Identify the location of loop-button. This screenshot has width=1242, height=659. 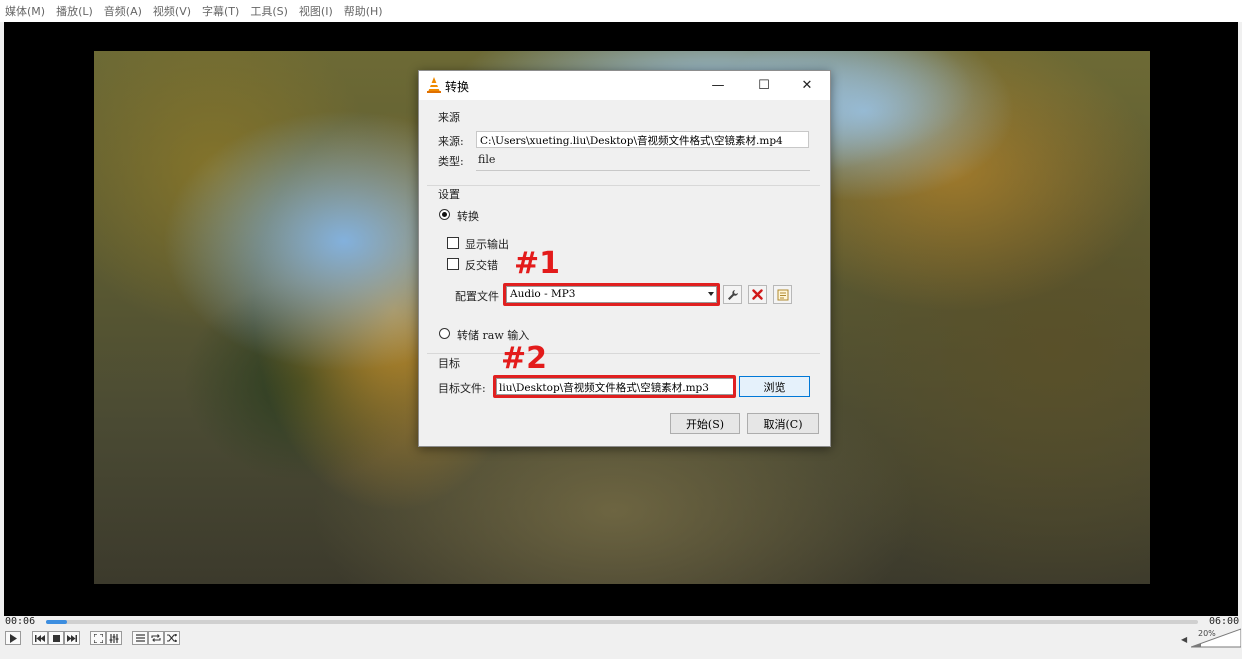
(156, 638).